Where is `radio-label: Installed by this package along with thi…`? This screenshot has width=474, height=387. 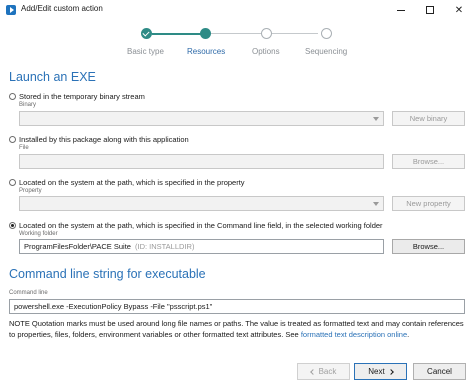
radio-label: Installed by this package along with thi… is located at coordinates (104, 139).